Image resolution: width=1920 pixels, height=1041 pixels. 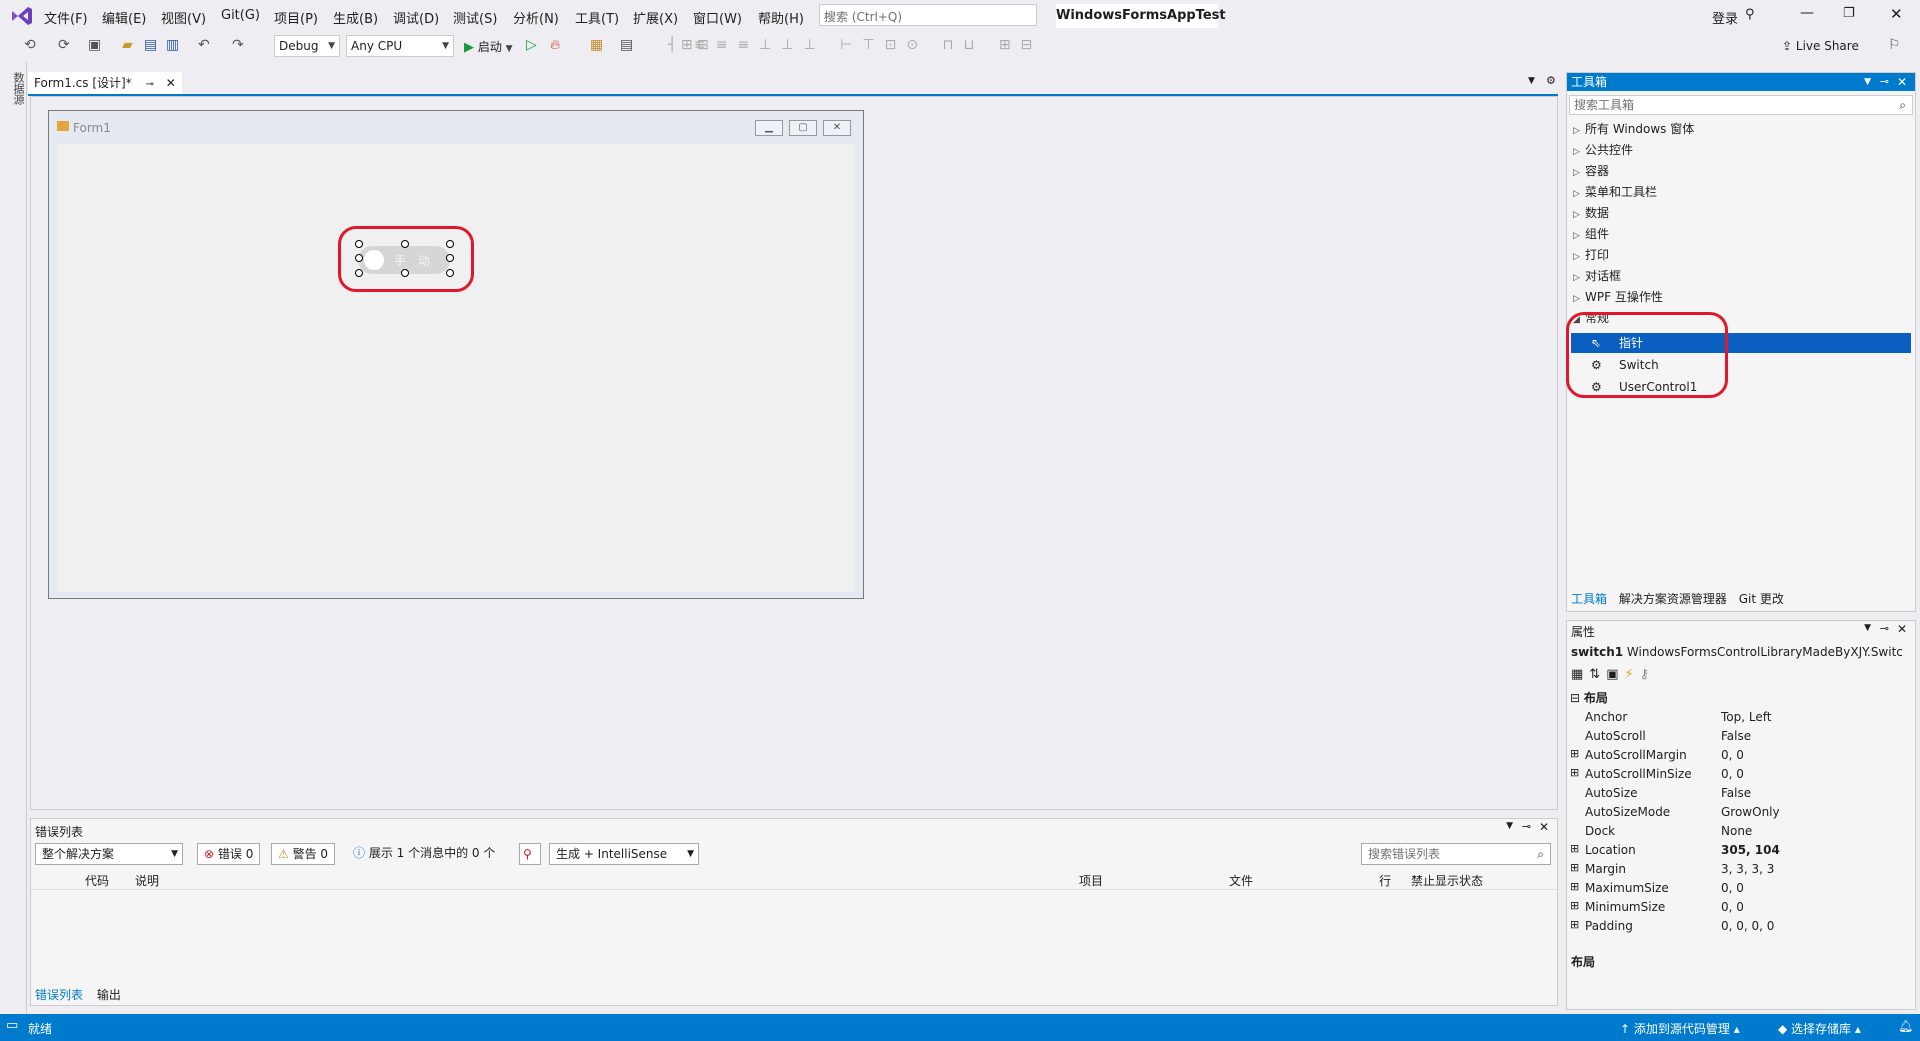 I want to click on property-row: ⊞ AutoScrollMinSize 0, 0, so click(x=1735, y=774).